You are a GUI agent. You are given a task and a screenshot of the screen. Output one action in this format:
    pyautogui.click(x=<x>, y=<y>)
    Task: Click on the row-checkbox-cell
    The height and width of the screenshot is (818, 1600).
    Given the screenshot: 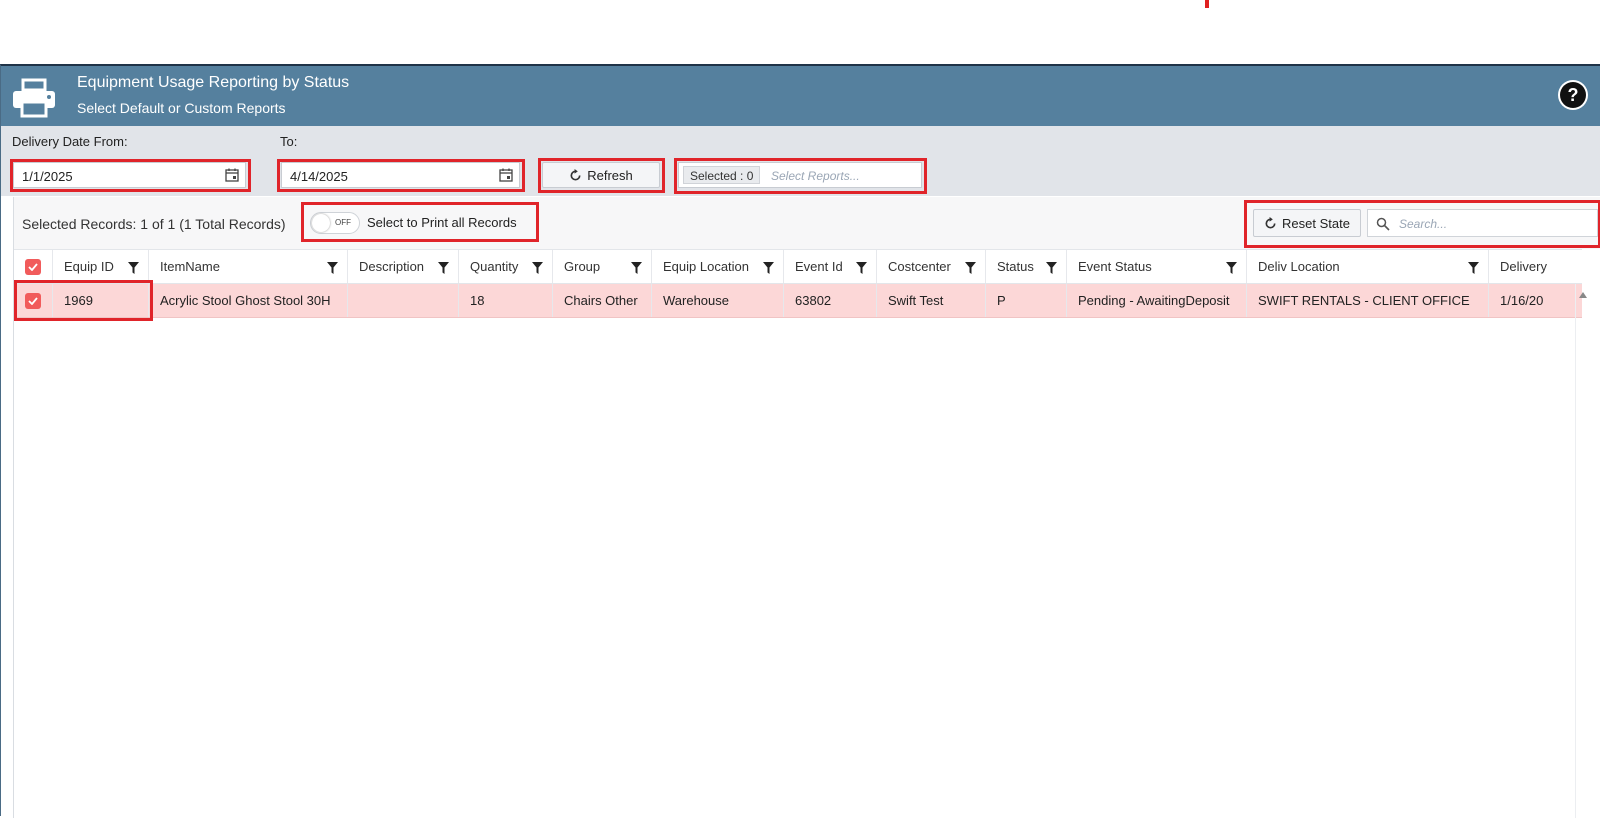 What is the action you would take?
    pyautogui.click(x=33, y=300)
    